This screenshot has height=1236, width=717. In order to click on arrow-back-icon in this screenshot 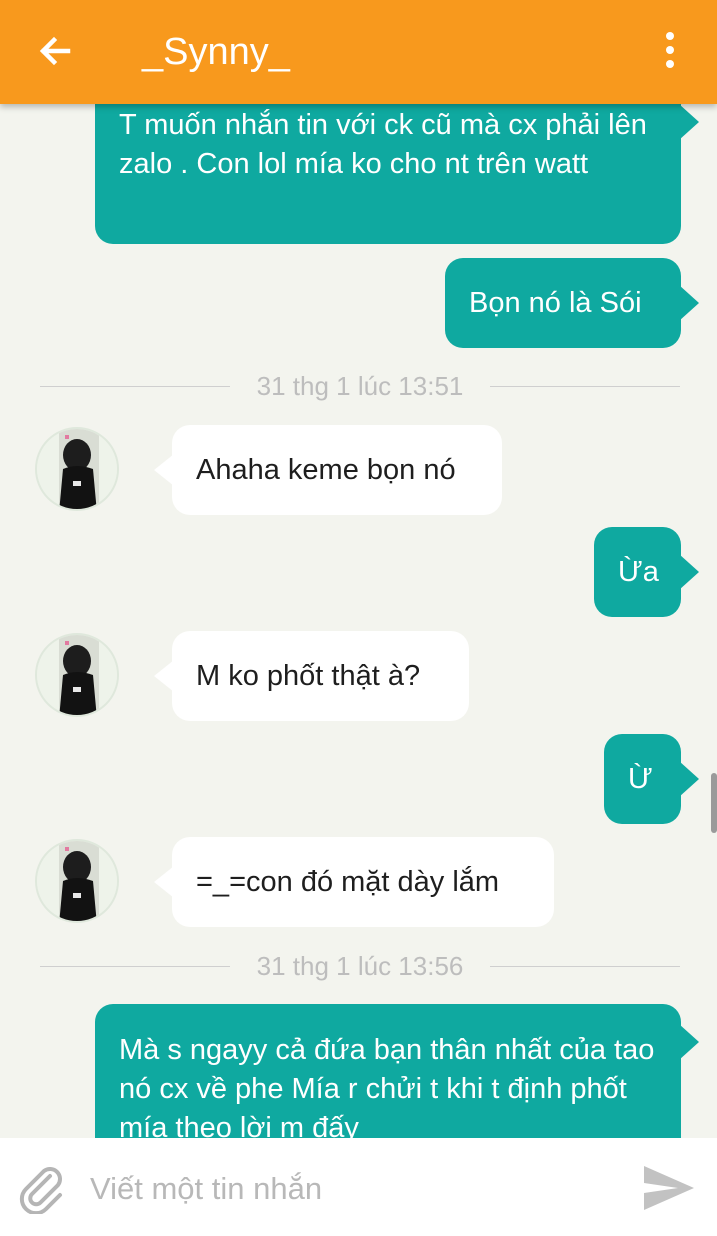, I will do `click(55, 51)`.